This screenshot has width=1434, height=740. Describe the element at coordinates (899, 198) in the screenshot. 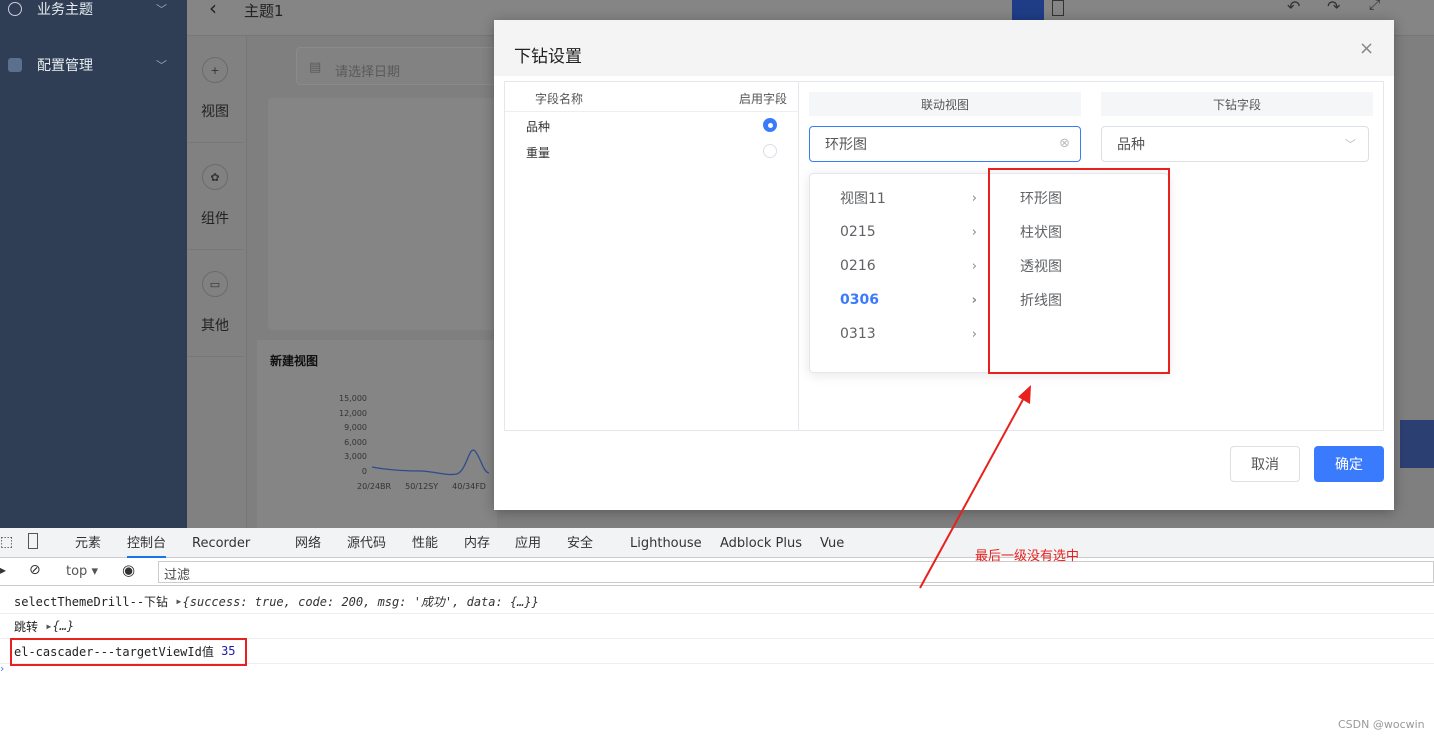

I see `cascader-option: 视图11 ›` at that location.